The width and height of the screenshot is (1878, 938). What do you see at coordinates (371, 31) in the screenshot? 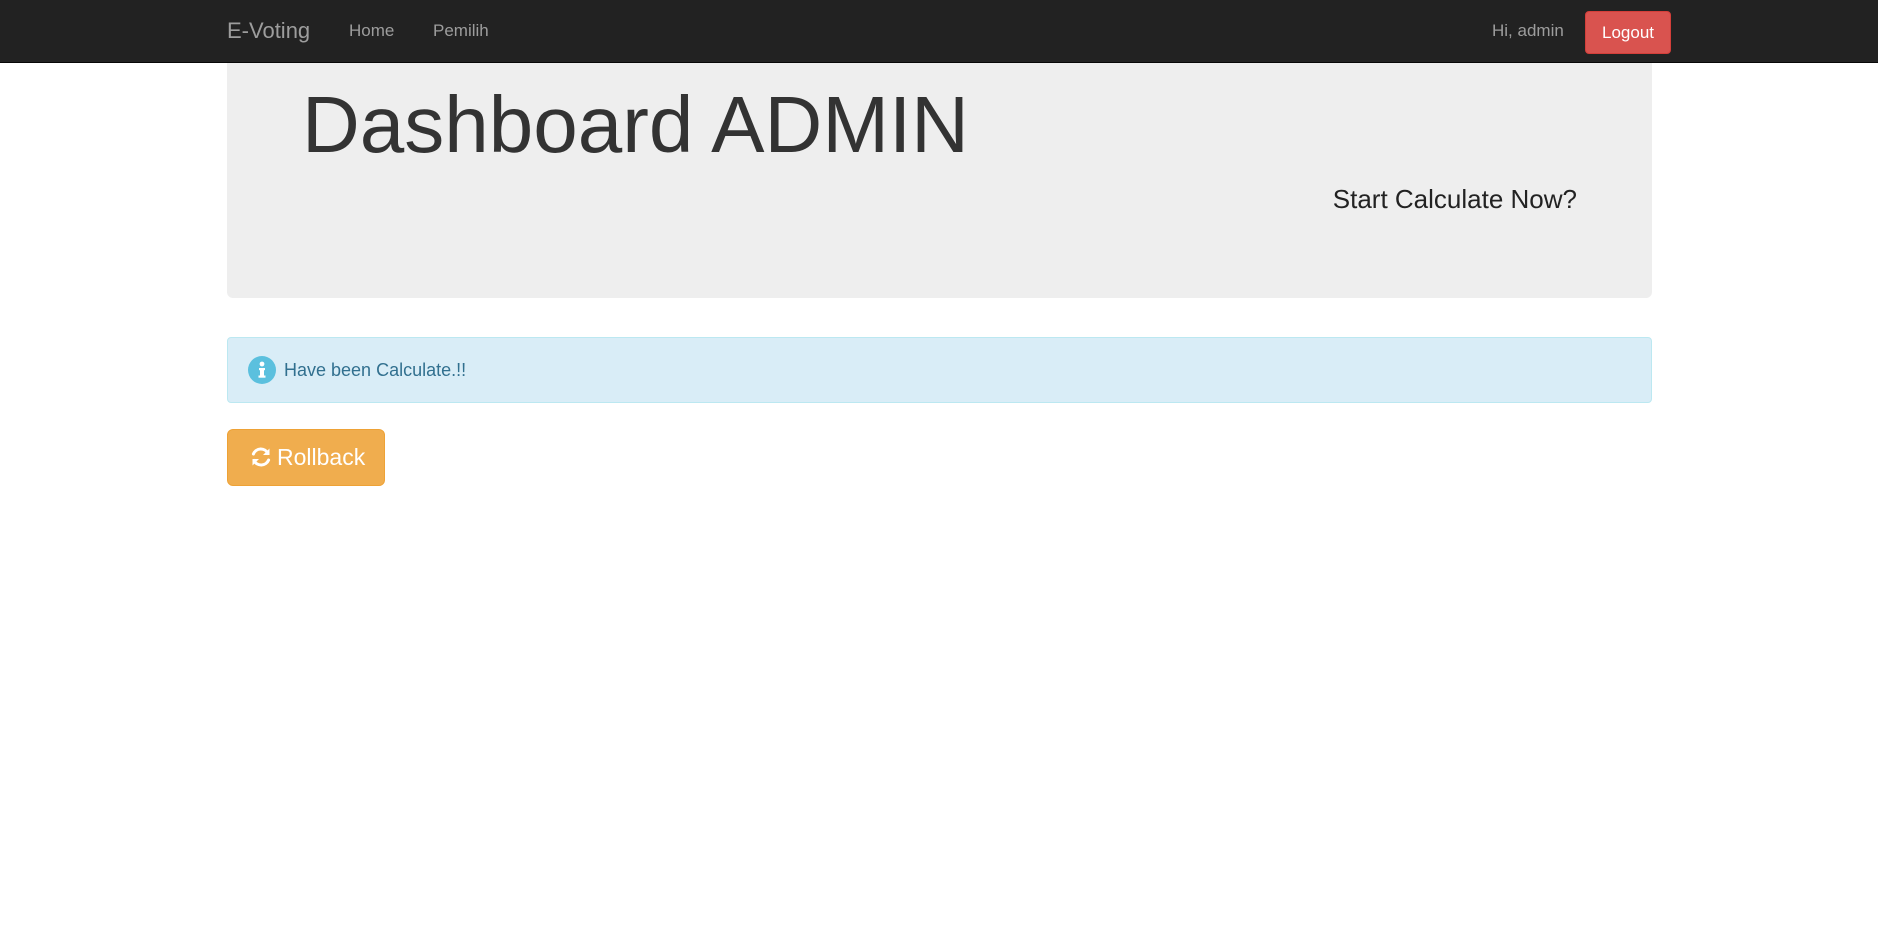
I see `nav-home-link: Home` at bounding box center [371, 31].